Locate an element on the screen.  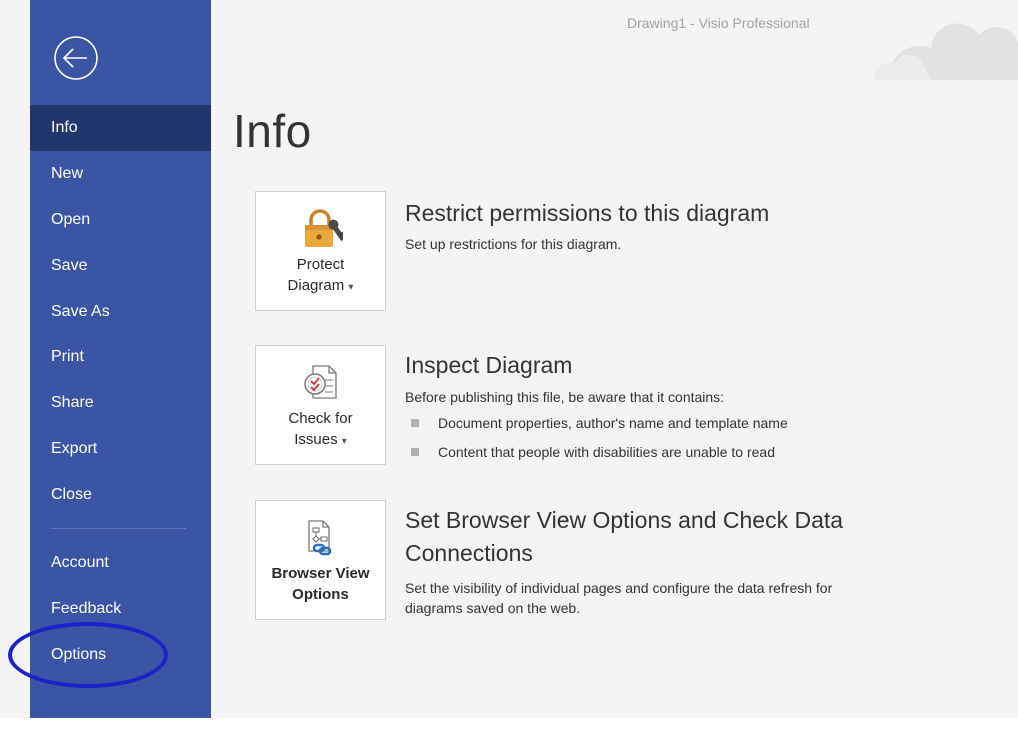
browser-view-title-line2: Connections is located at coordinates (469, 553).